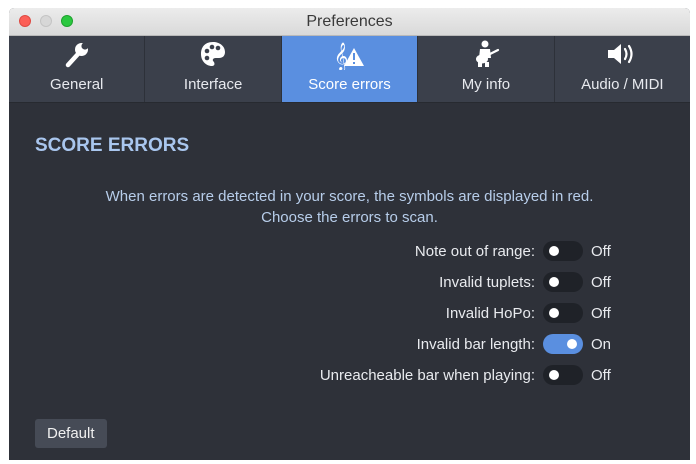 The image size is (696, 464). What do you see at coordinates (77, 69) in the screenshot?
I see `tab-general: General` at bounding box center [77, 69].